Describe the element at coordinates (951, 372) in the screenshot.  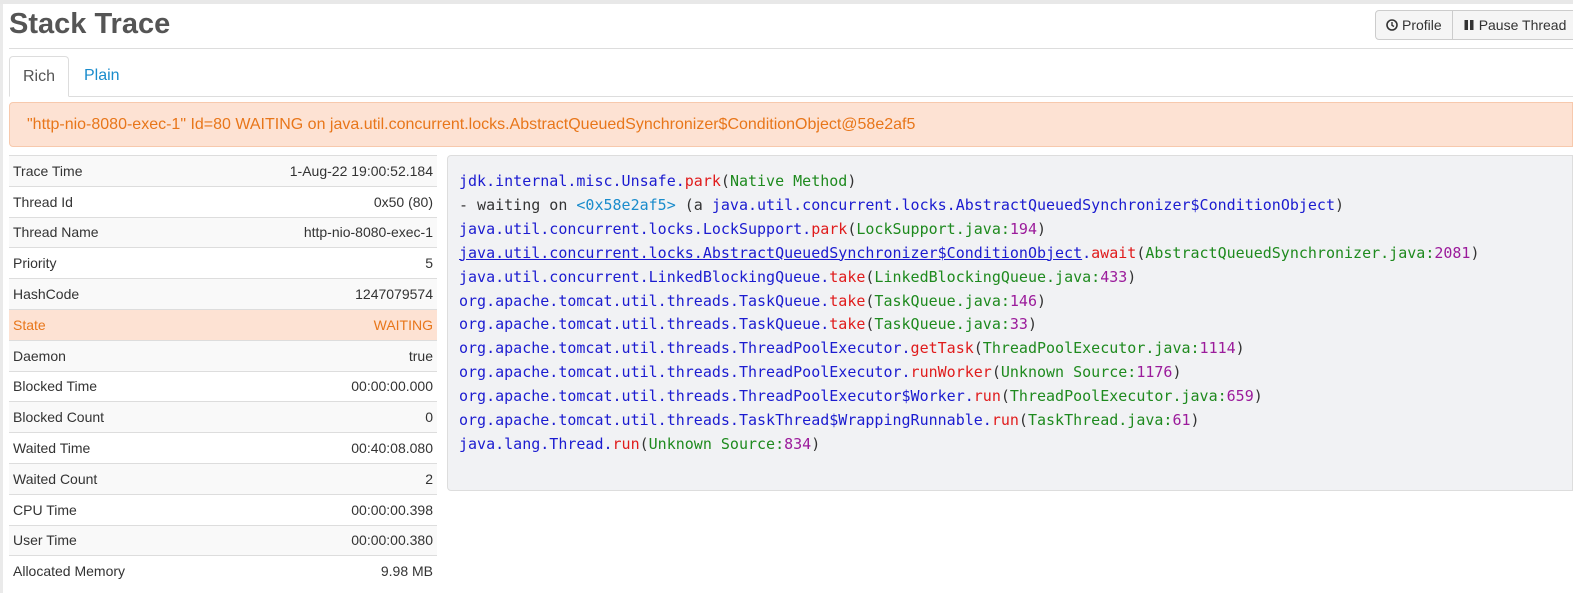
I see `frame-method: runWorker` at that location.